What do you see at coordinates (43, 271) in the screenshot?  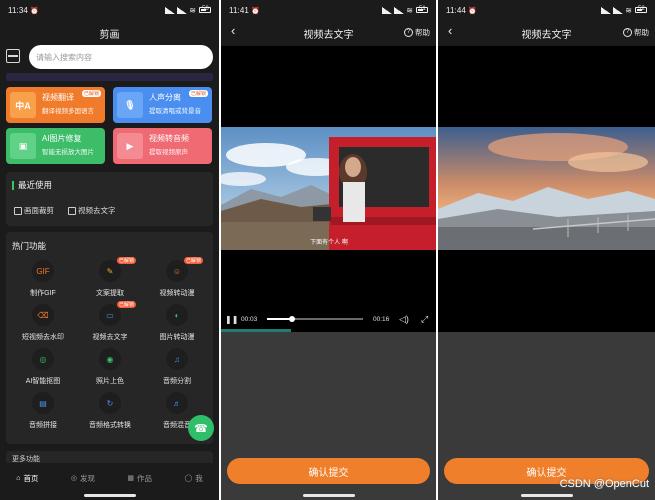 I see `gif-icon: GIF` at bounding box center [43, 271].